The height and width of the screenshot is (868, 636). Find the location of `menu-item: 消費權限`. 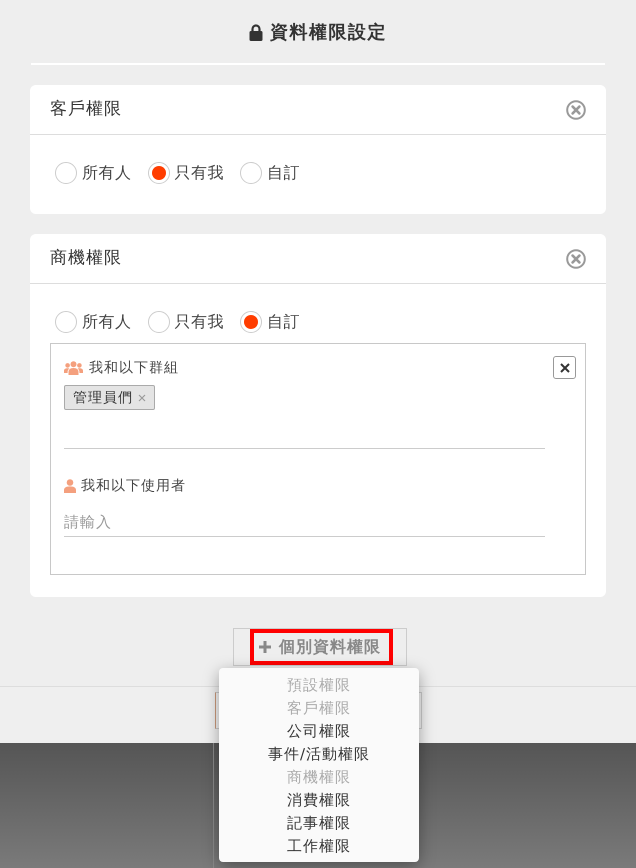

menu-item: 消費權限 is located at coordinates (319, 800).